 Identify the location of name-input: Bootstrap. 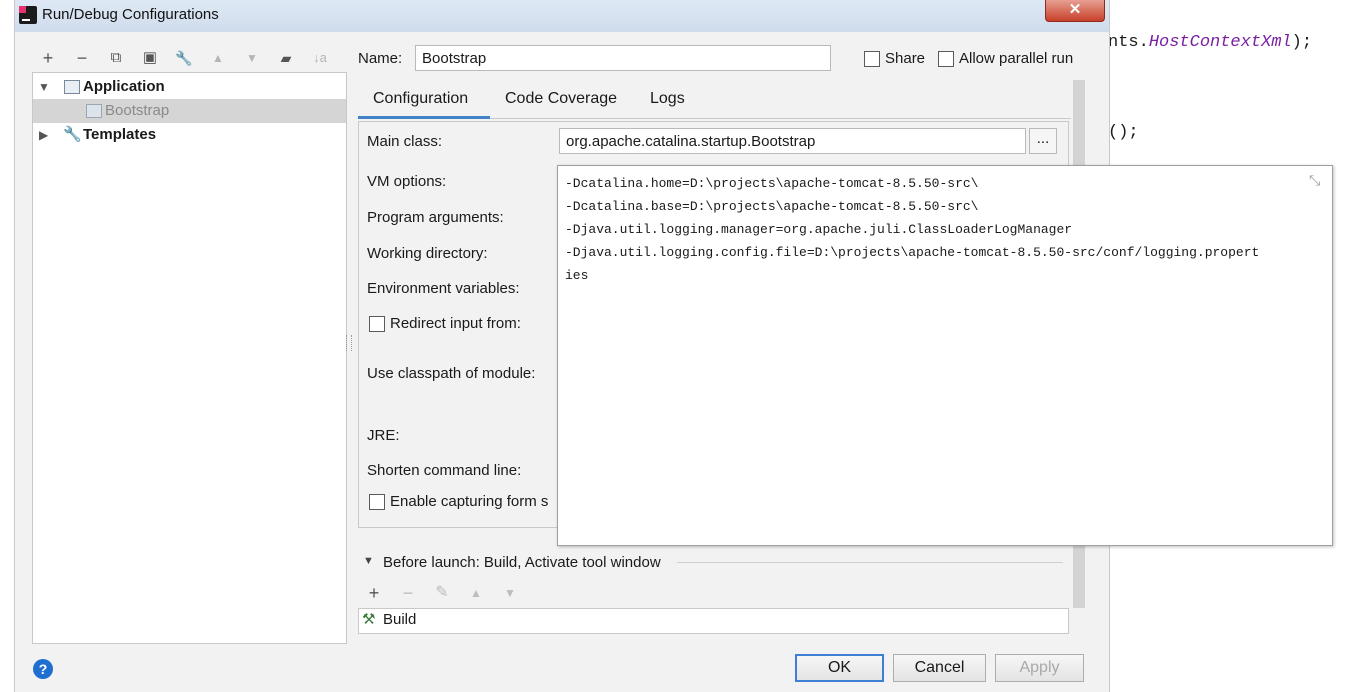
(623, 58).